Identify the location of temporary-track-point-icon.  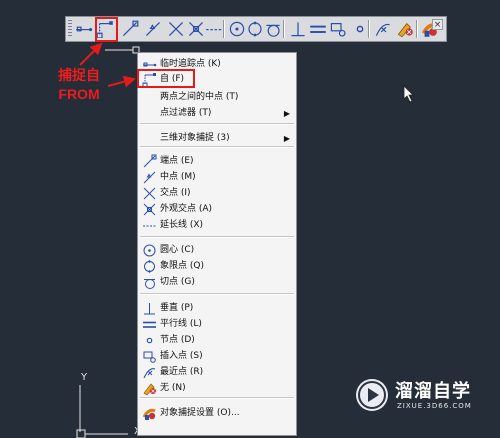
(84, 29).